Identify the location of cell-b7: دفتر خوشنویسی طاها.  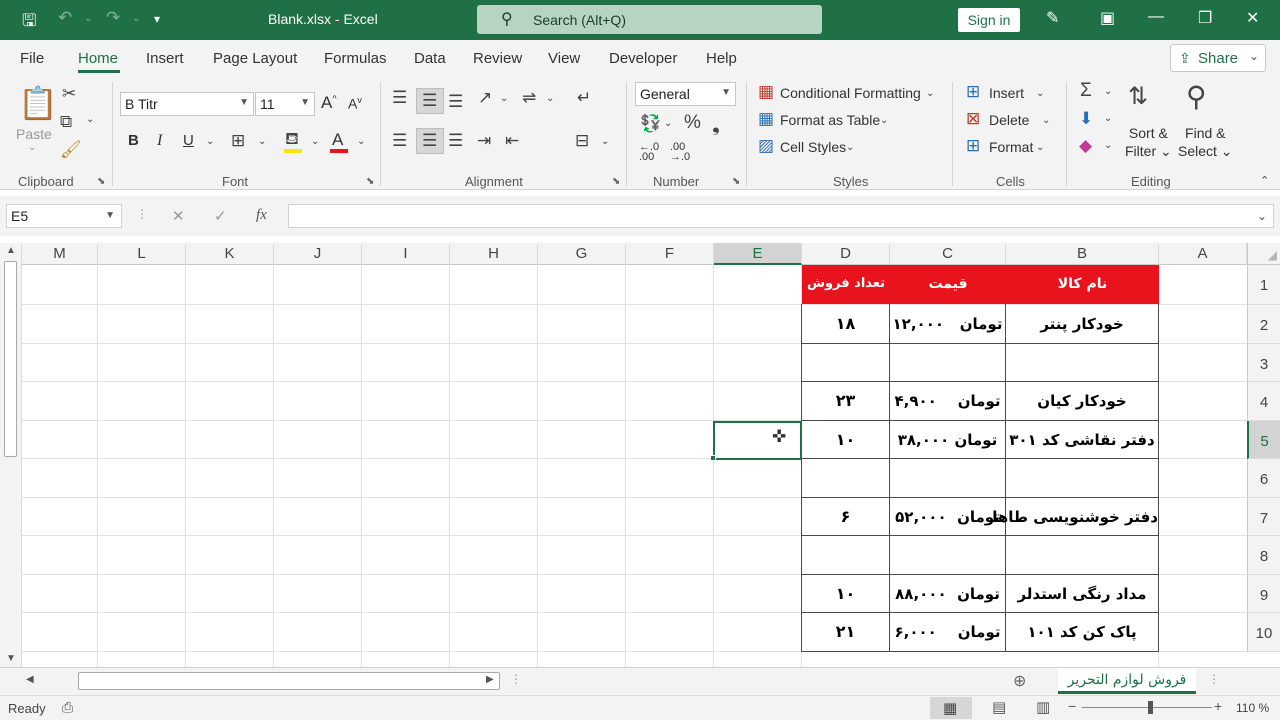
(1075, 516).